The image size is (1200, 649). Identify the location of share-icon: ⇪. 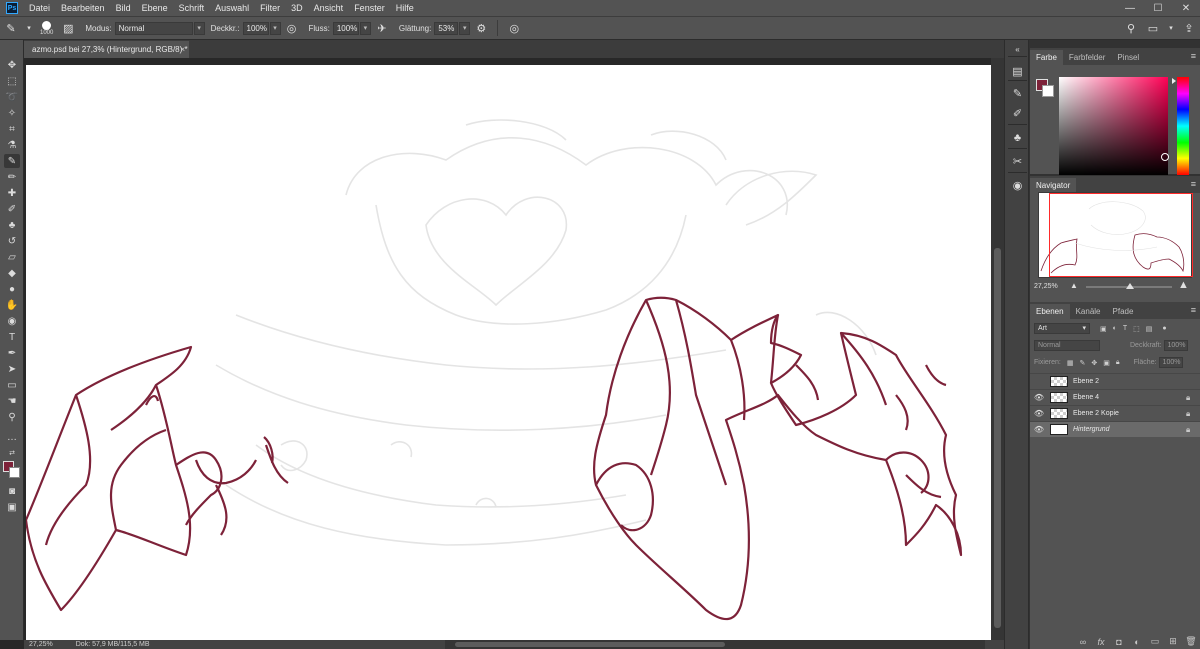
(1189, 28).